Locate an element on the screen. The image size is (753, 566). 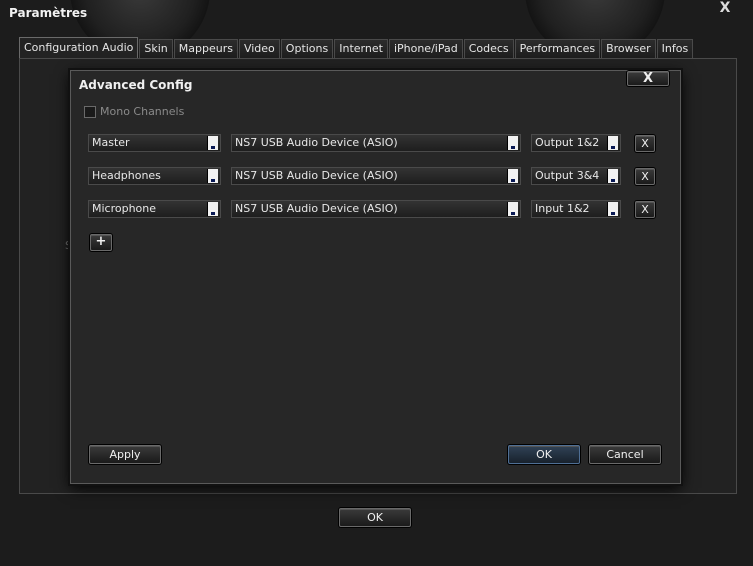
ok-button: OK is located at coordinates (544, 454).